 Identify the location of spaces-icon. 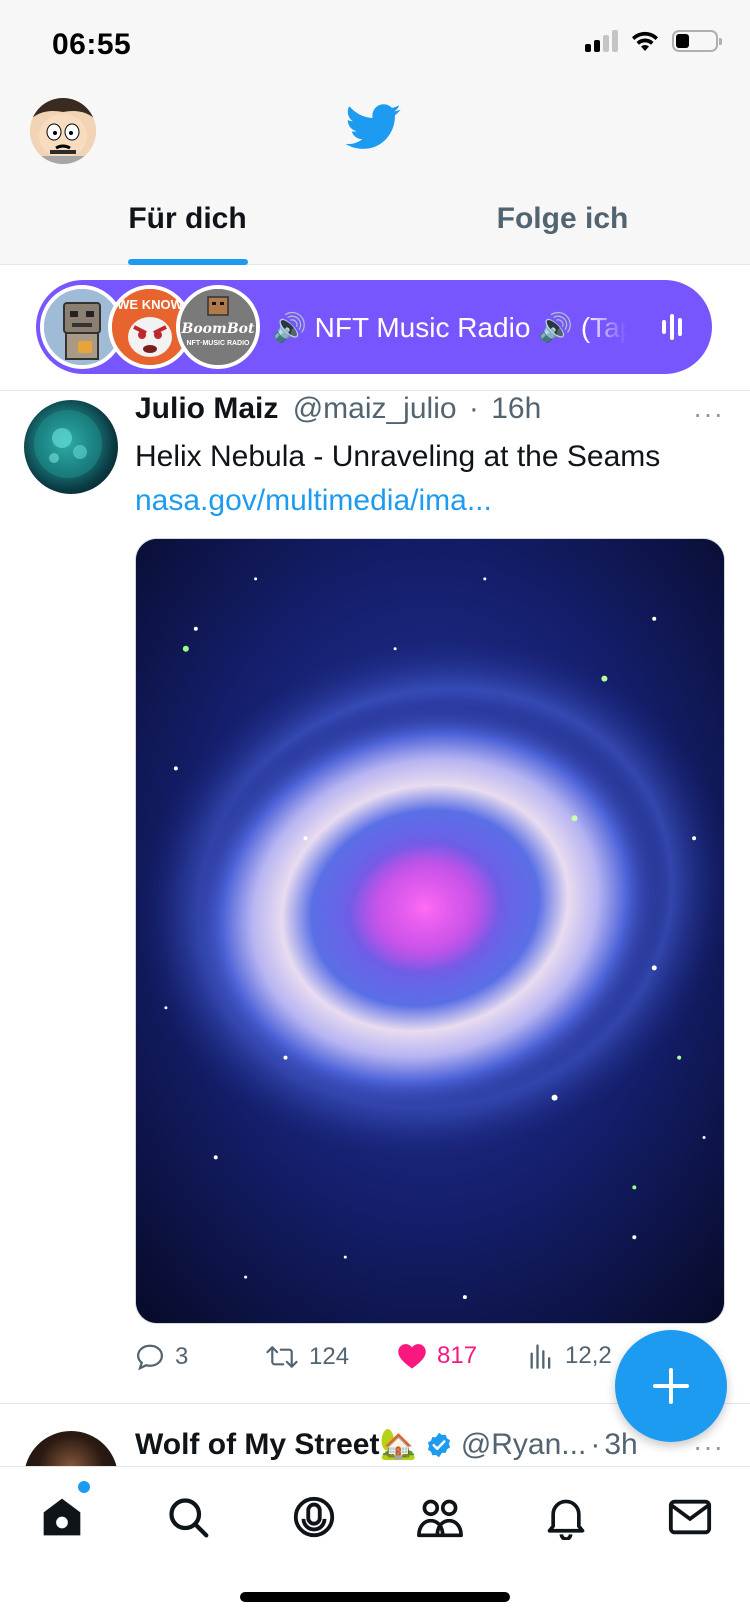
(314, 1517).